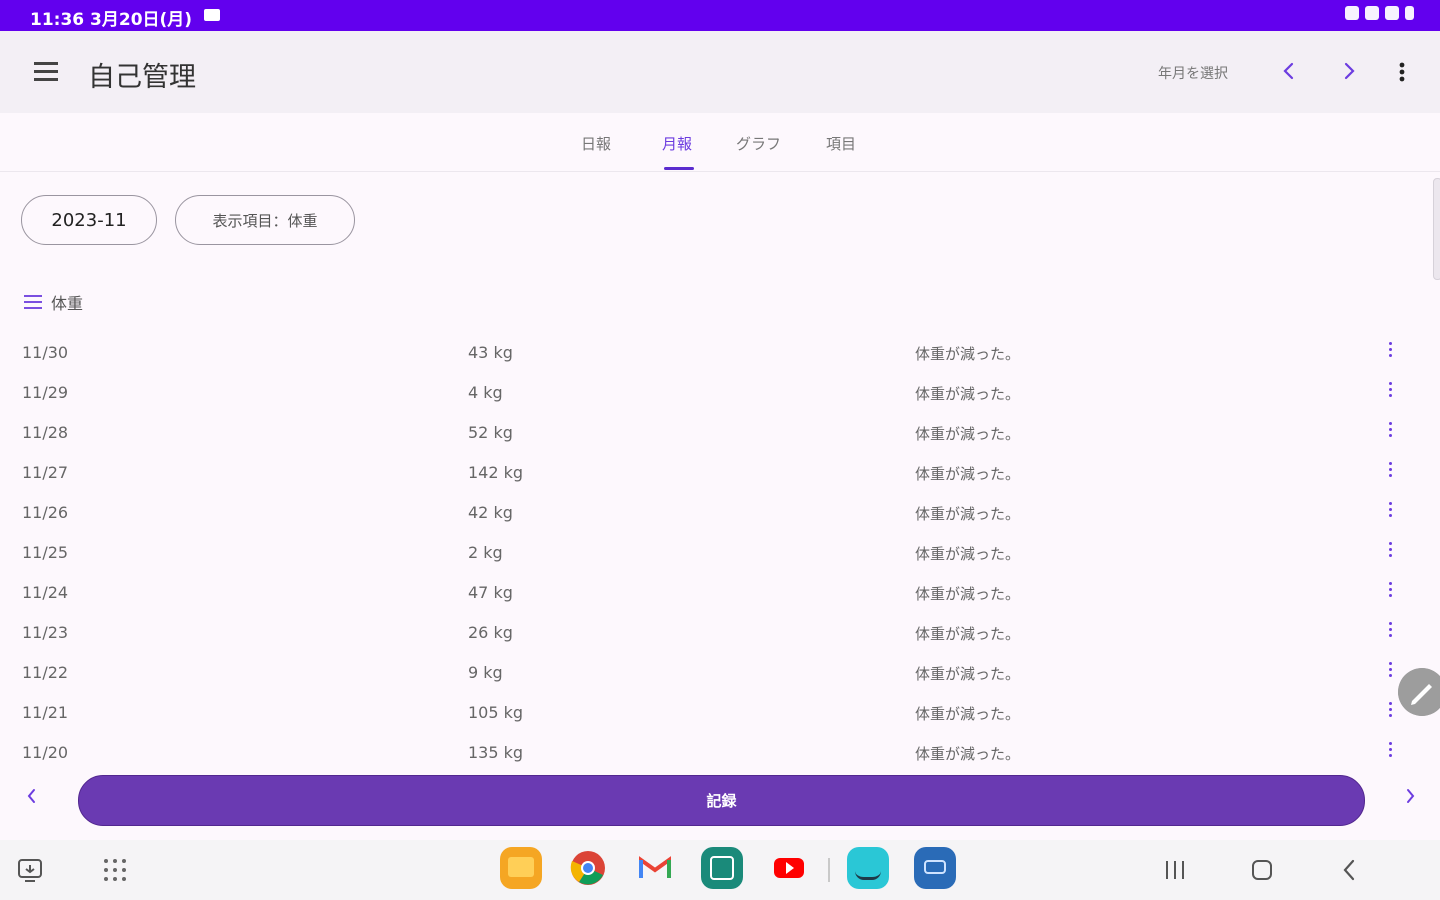 The height and width of the screenshot is (900, 1440). Describe the element at coordinates (1193, 73) in the screenshot. I see `select-month-button: 年月を選択` at that location.